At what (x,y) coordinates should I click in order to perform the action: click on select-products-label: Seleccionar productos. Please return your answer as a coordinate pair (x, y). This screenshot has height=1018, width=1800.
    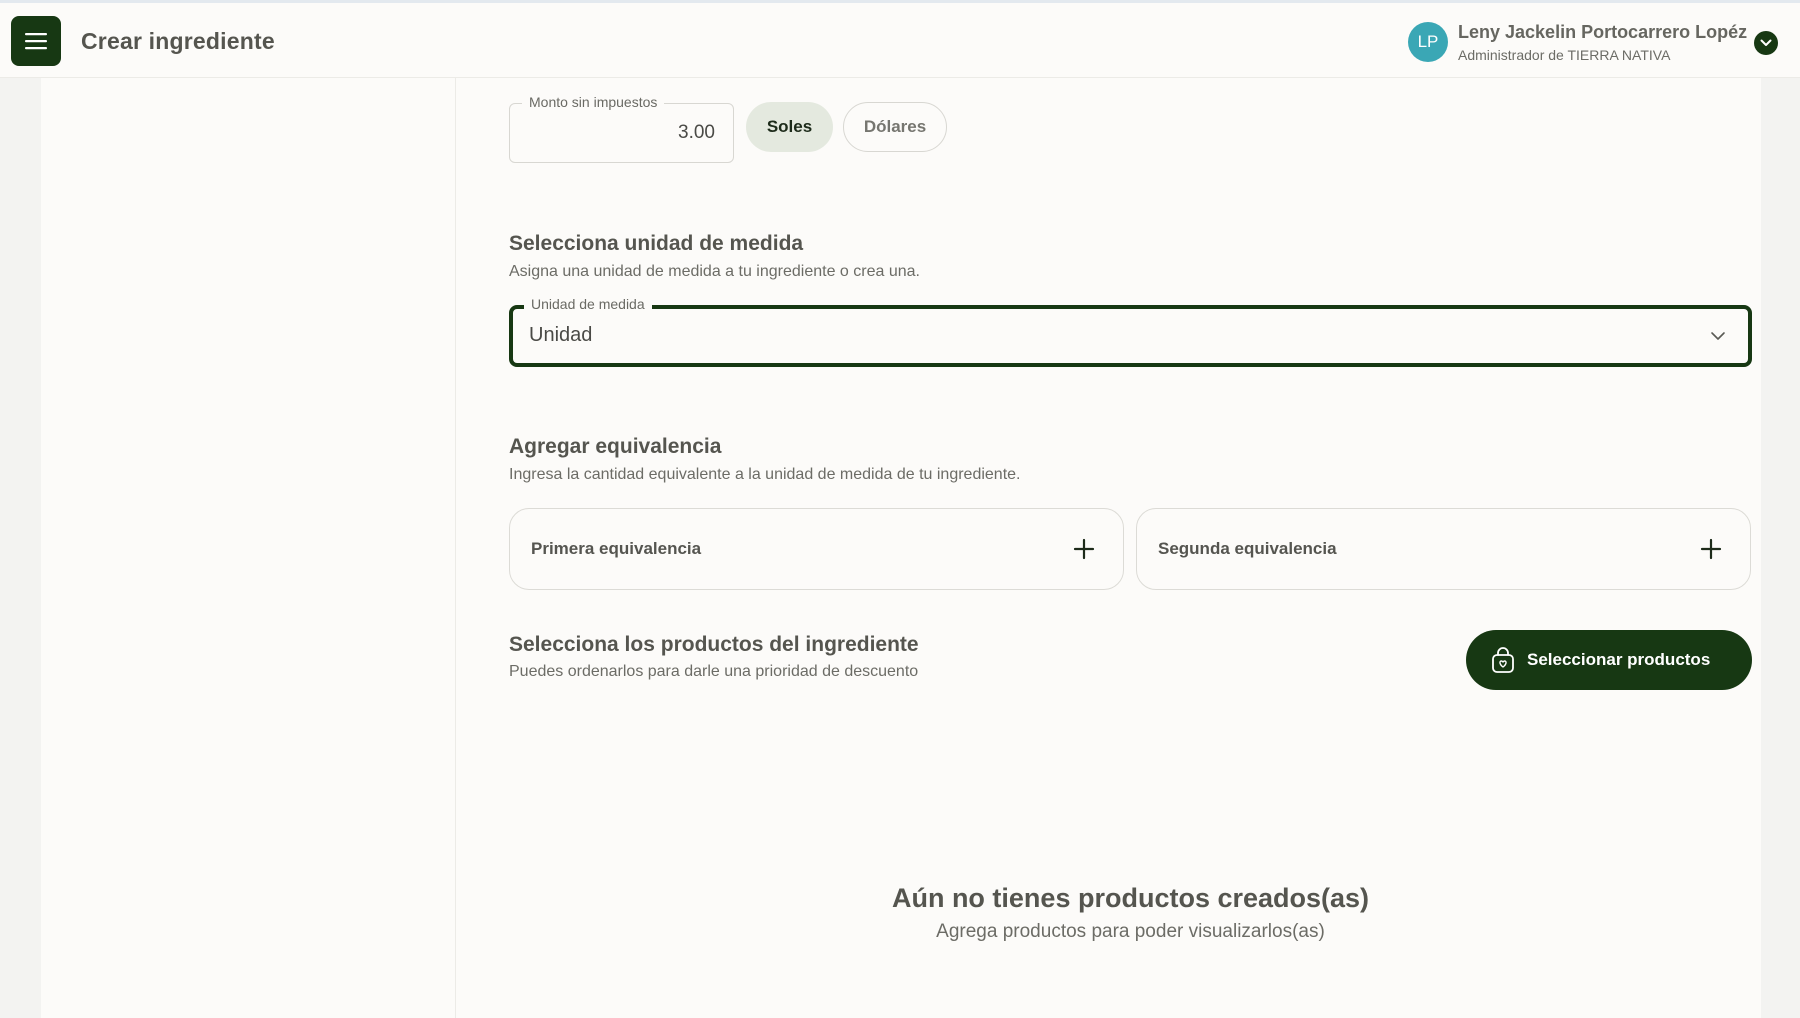
    Looking at the image, I should click on (1619, 659).